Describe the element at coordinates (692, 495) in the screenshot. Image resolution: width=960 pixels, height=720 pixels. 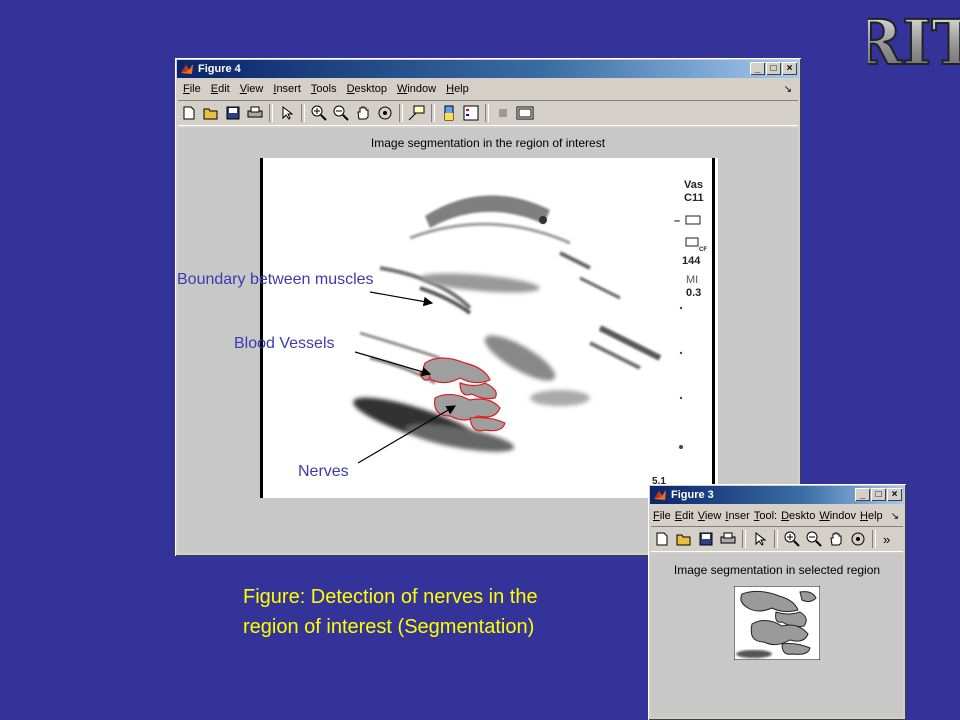
I see `figure3-title: Figure 3` at that location.